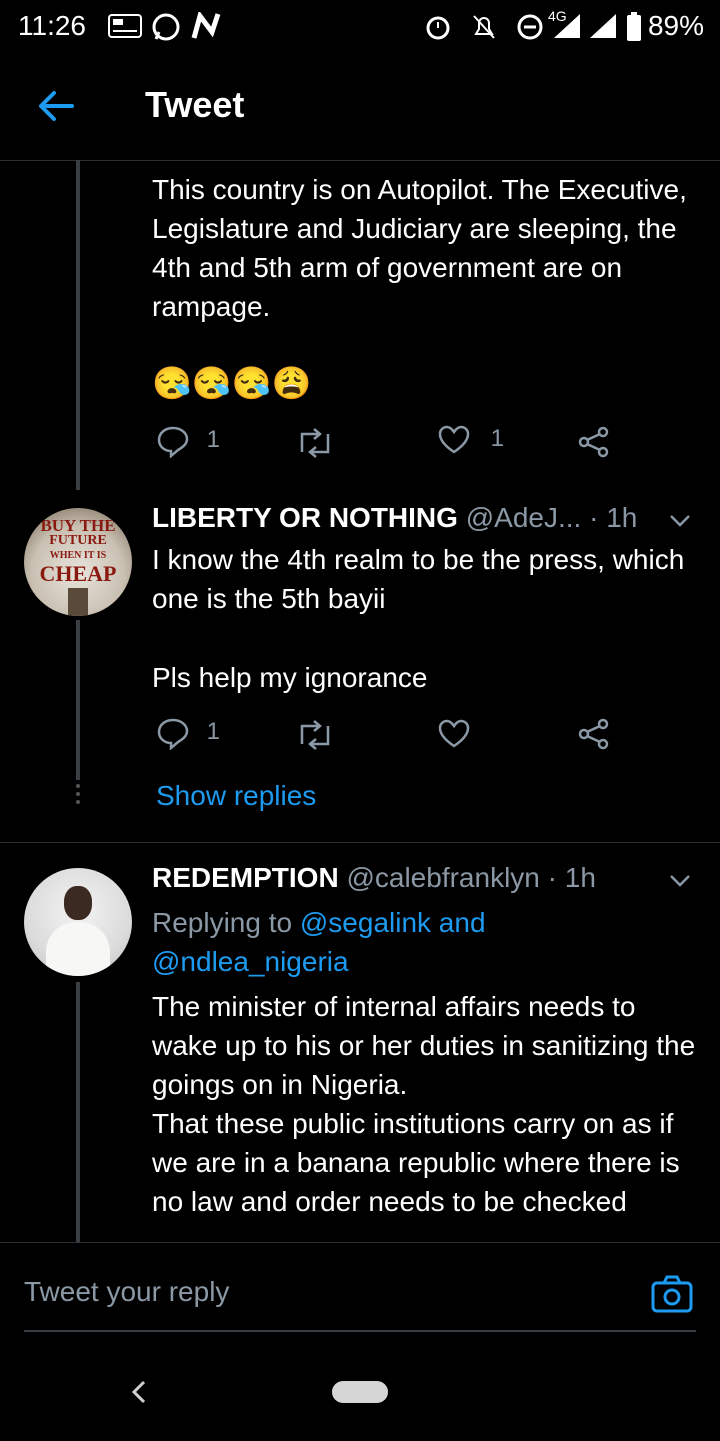  I want to click on divider, so click(360, 842).